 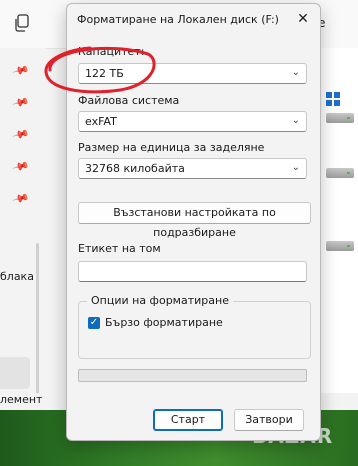 What do you see at coordinates (23, 235) in the screenshot?
I see `explorer-sidebar: 📌 📌 📌 📌 📌 блака` at bounding box center [23, 235].